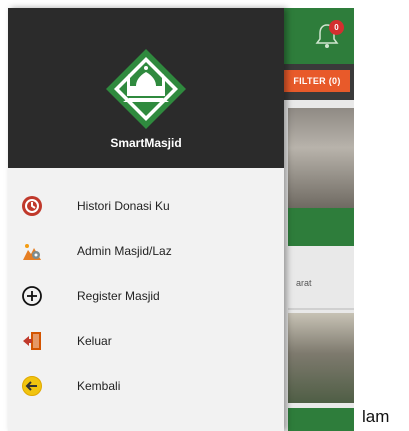 The image size is (409, 431). What do you see at coordinates (336, 27) in the screenshot?
I see `notification-badge: 0` at bounding box center [336, 27].